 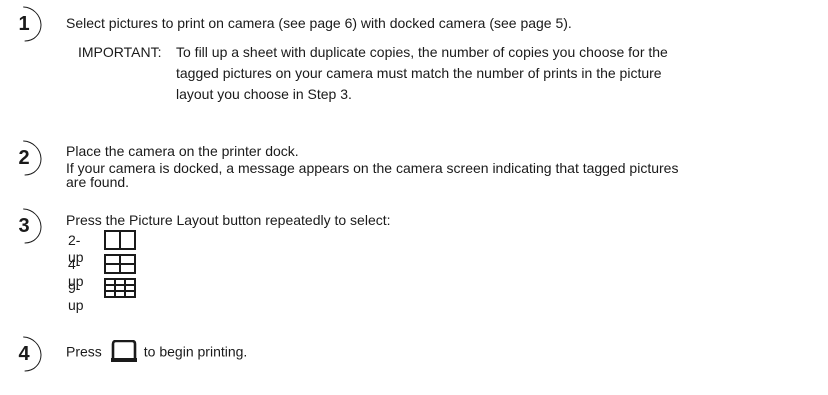 What do you see at coordinates (24, 226) in the screenshot?
I see `step-number: 3` at bounding box center [24, 226].